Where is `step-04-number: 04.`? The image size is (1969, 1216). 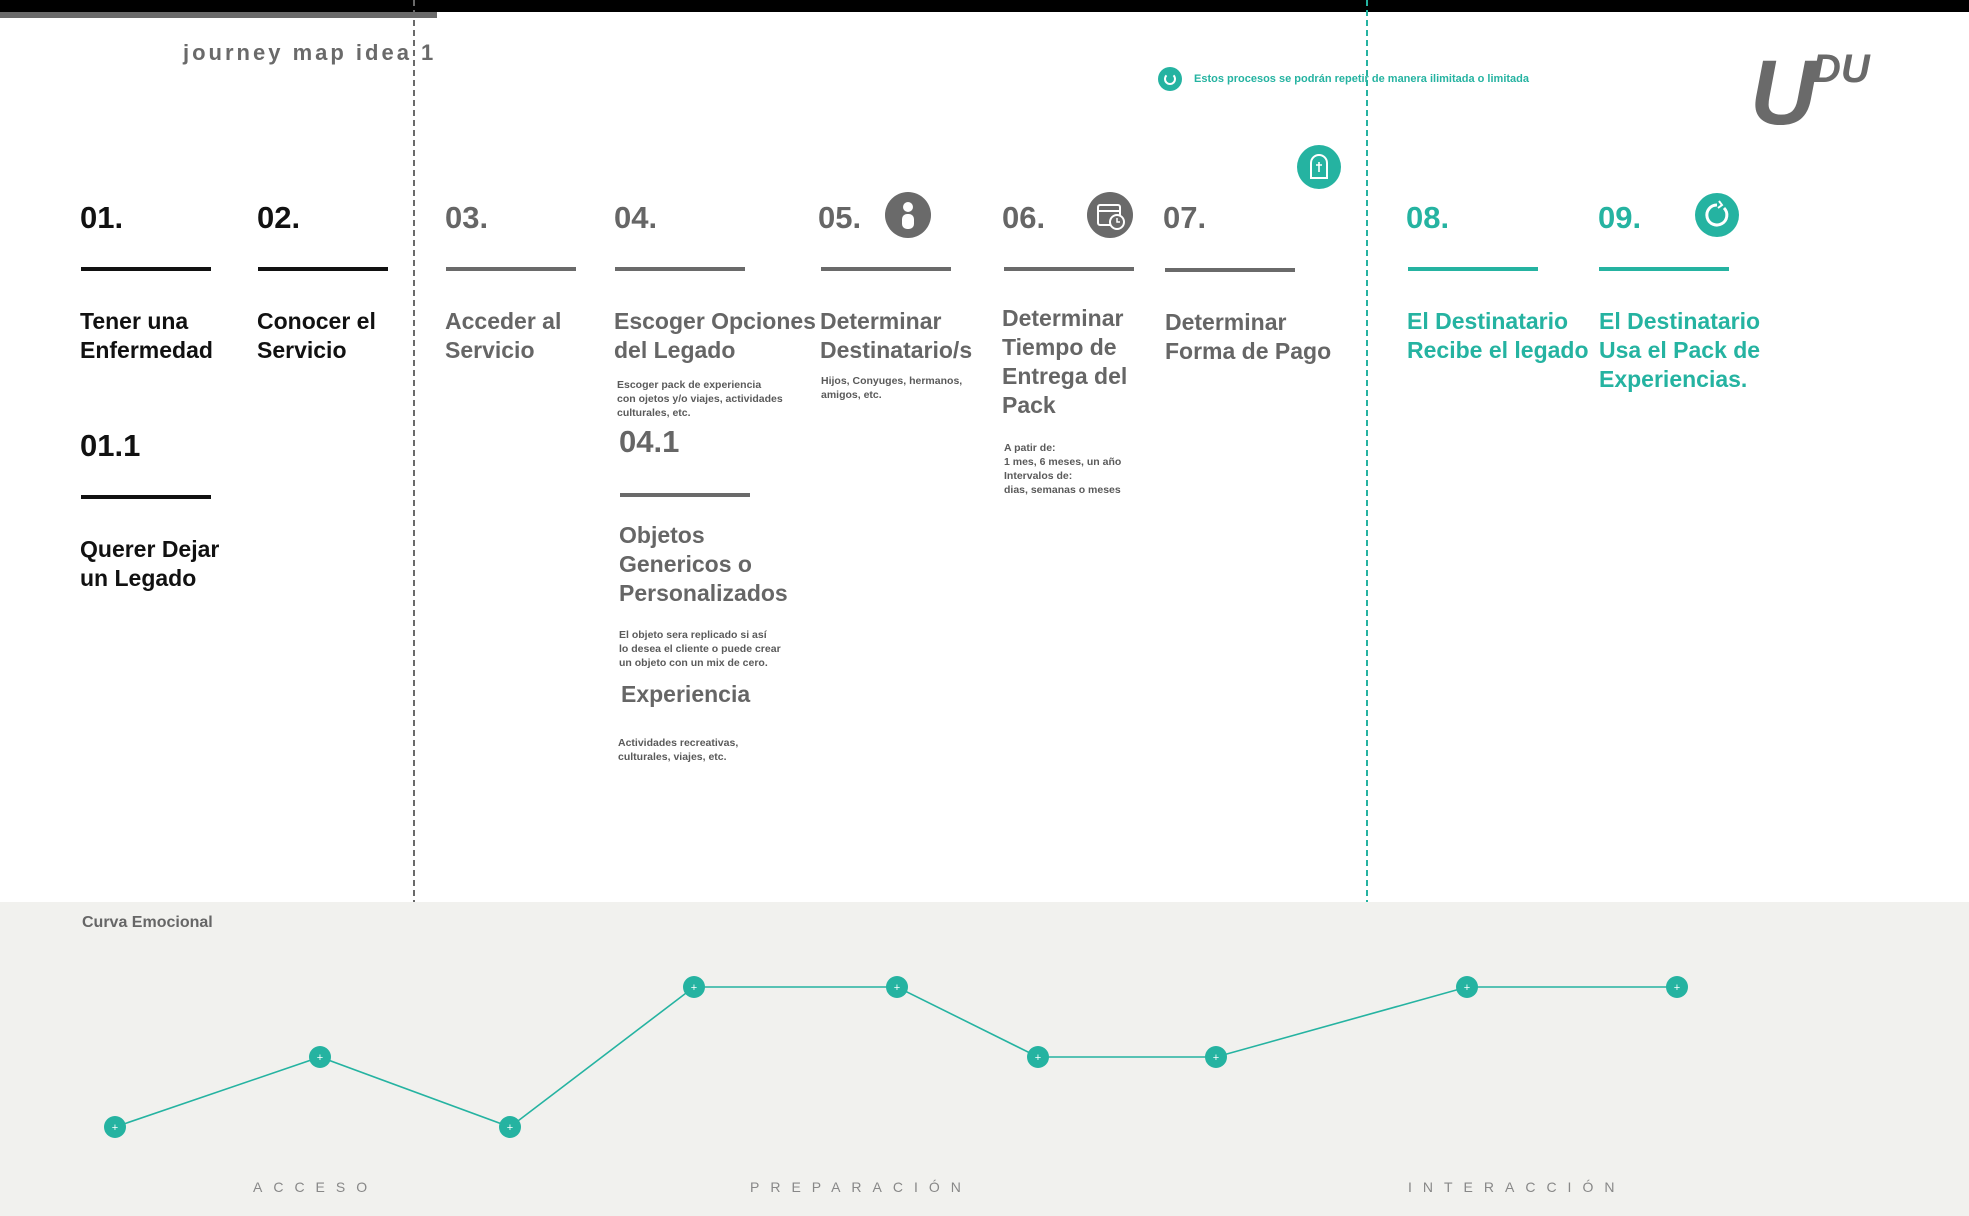
step-04-number: 04. is located at coordinates (636, 217).